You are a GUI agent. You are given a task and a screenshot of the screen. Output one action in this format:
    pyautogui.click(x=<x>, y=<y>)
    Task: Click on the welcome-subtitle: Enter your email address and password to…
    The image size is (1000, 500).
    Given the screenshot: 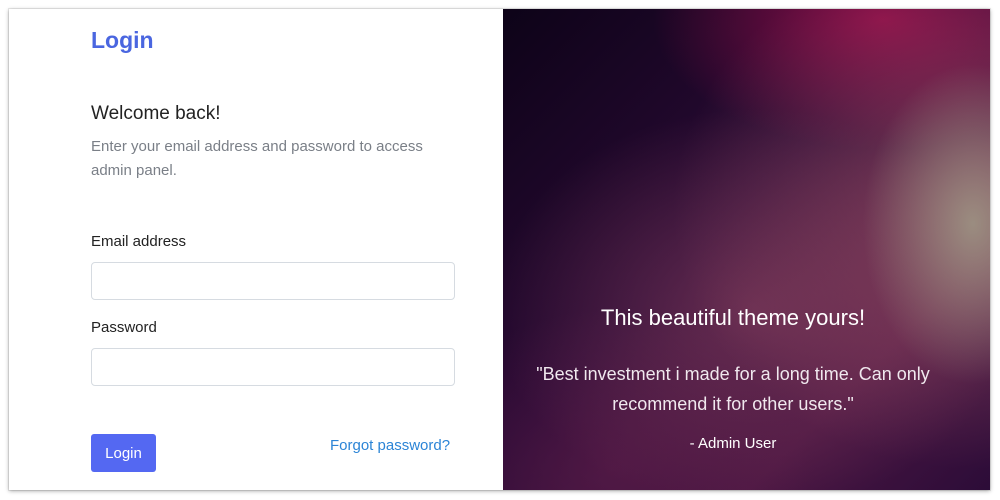 What is the action you would take?
    pyautogui.click(x=257, y=158)
    